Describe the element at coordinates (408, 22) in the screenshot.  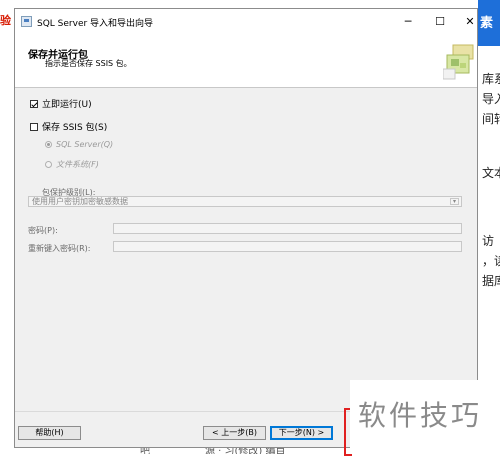
I see `minimize-button: ─` at that location.